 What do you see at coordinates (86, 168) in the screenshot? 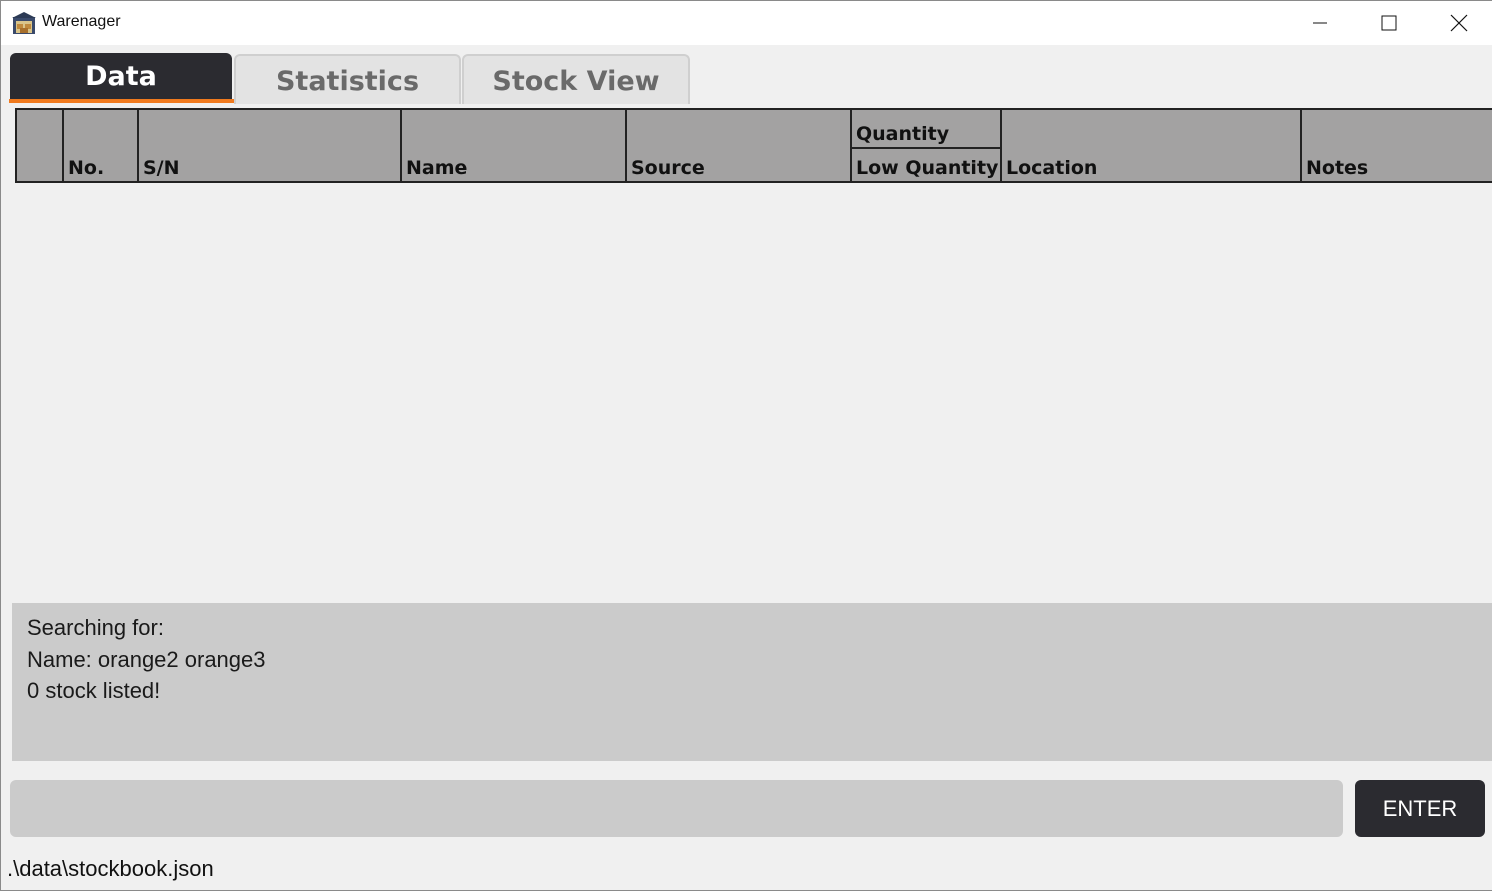
I see `column-label-no: No.` at bounding box center [86, 168].